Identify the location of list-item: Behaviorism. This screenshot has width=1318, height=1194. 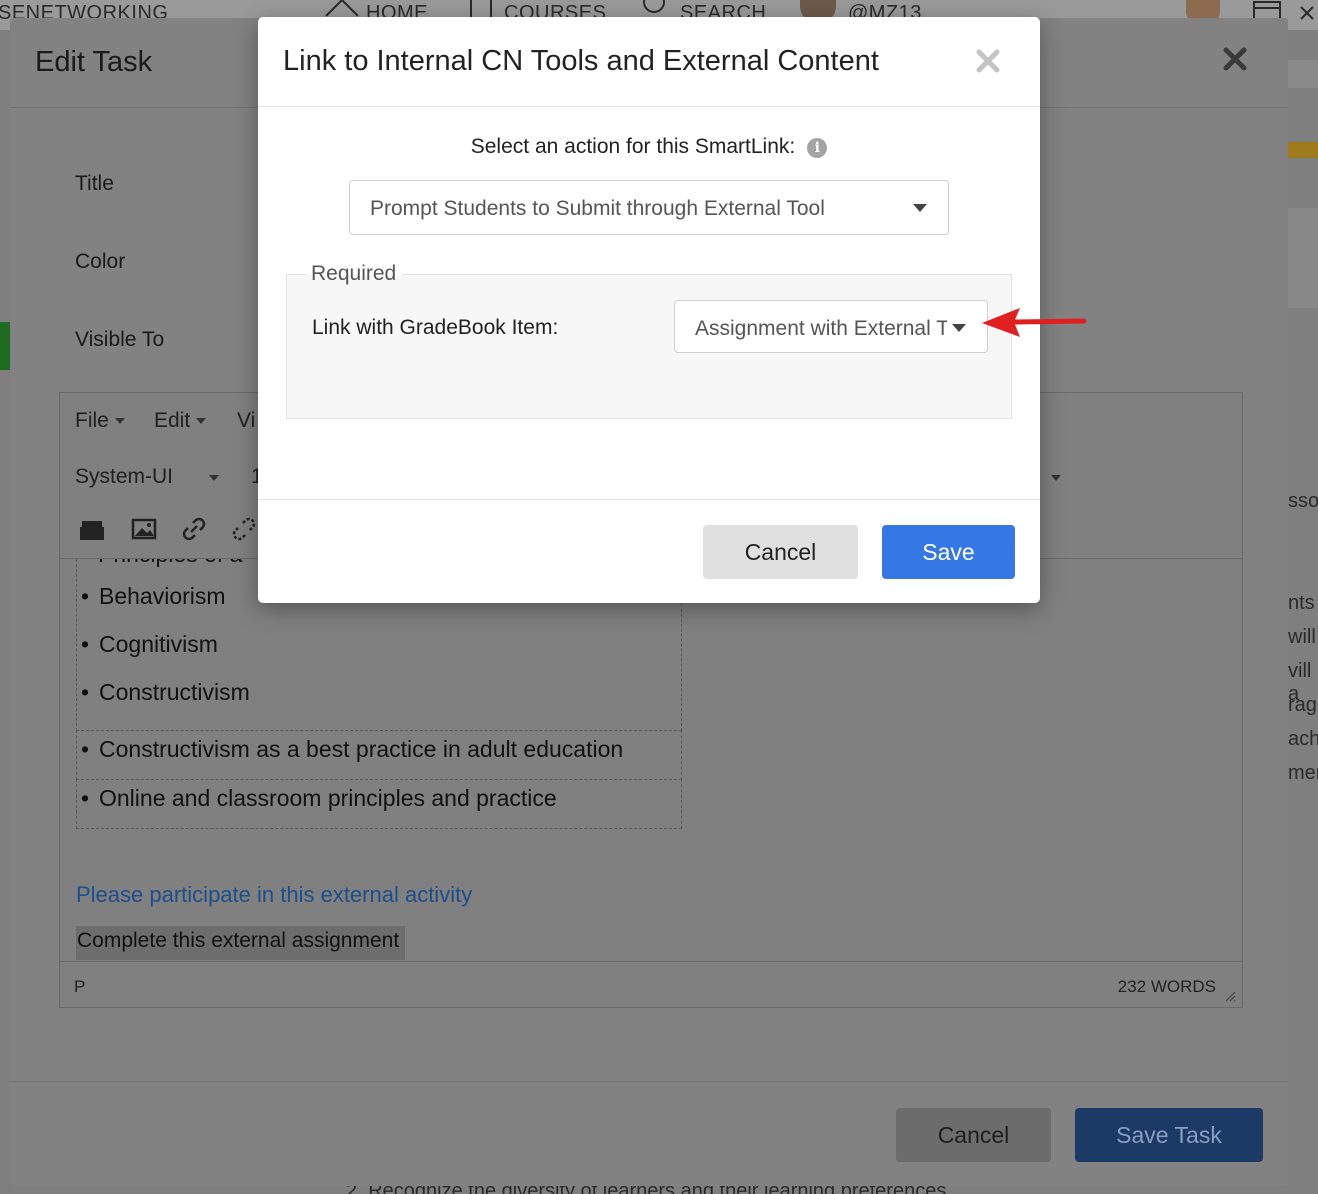
(153, 596).